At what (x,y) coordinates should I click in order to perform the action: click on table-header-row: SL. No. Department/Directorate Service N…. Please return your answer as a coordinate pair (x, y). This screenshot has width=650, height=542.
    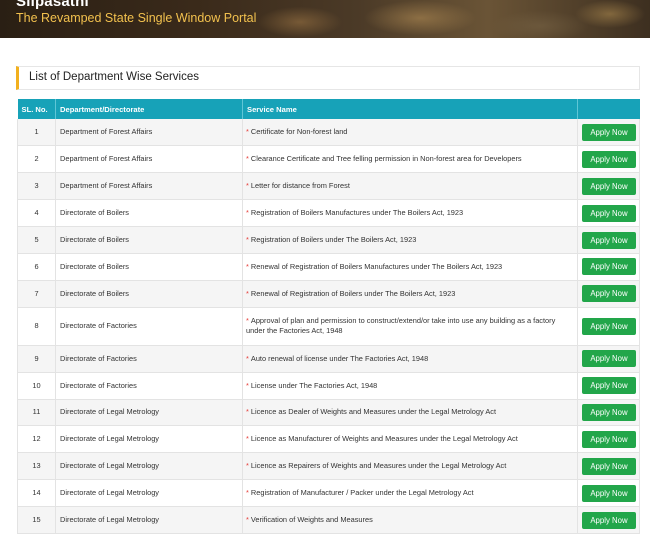
    Looking at the image, I should click on (328, 109).